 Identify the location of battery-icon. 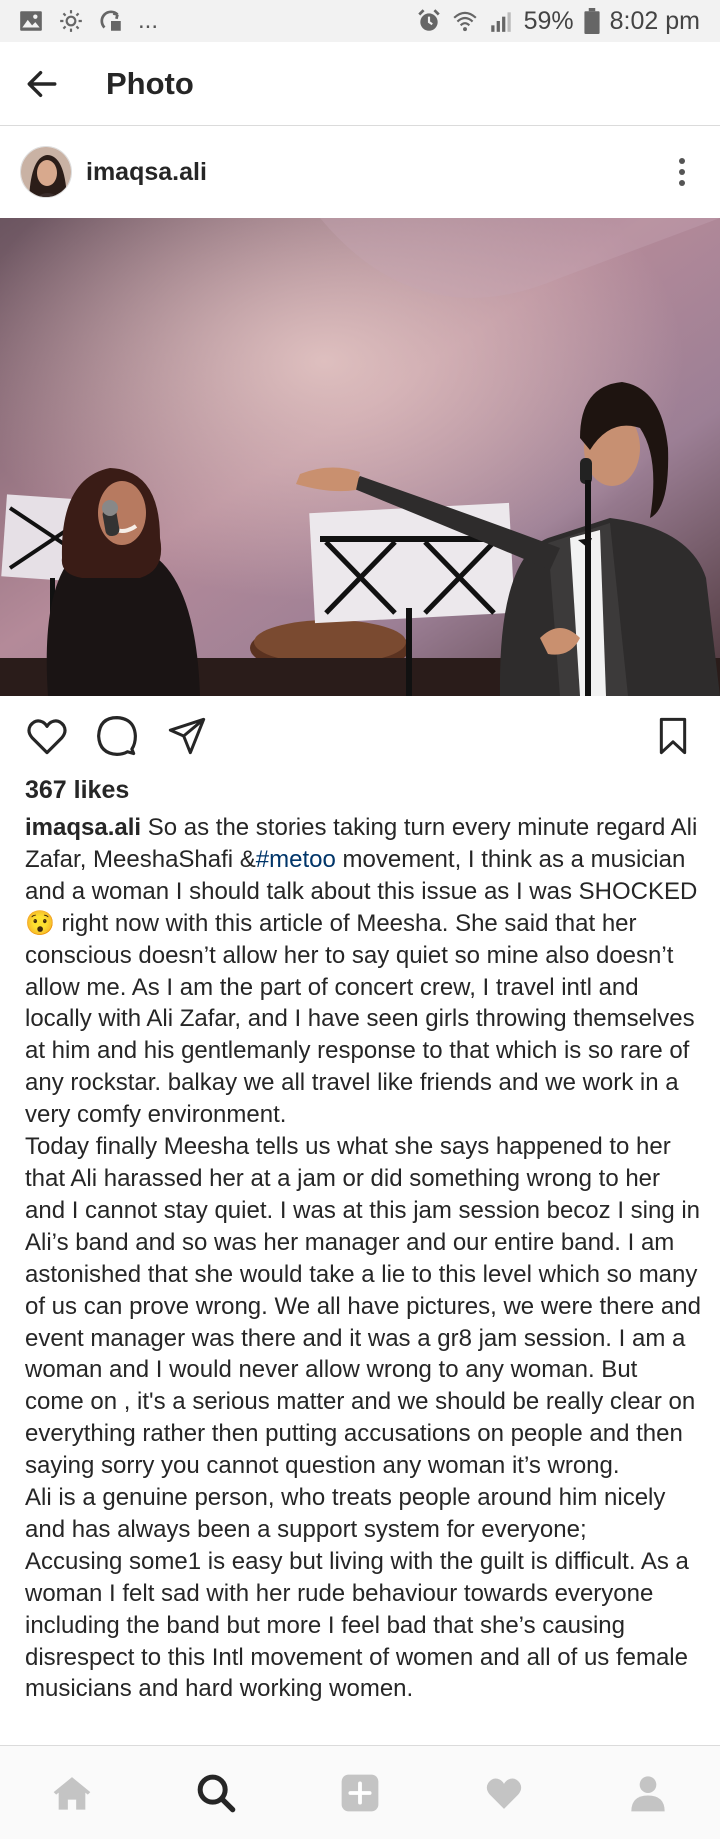
(592, 21).